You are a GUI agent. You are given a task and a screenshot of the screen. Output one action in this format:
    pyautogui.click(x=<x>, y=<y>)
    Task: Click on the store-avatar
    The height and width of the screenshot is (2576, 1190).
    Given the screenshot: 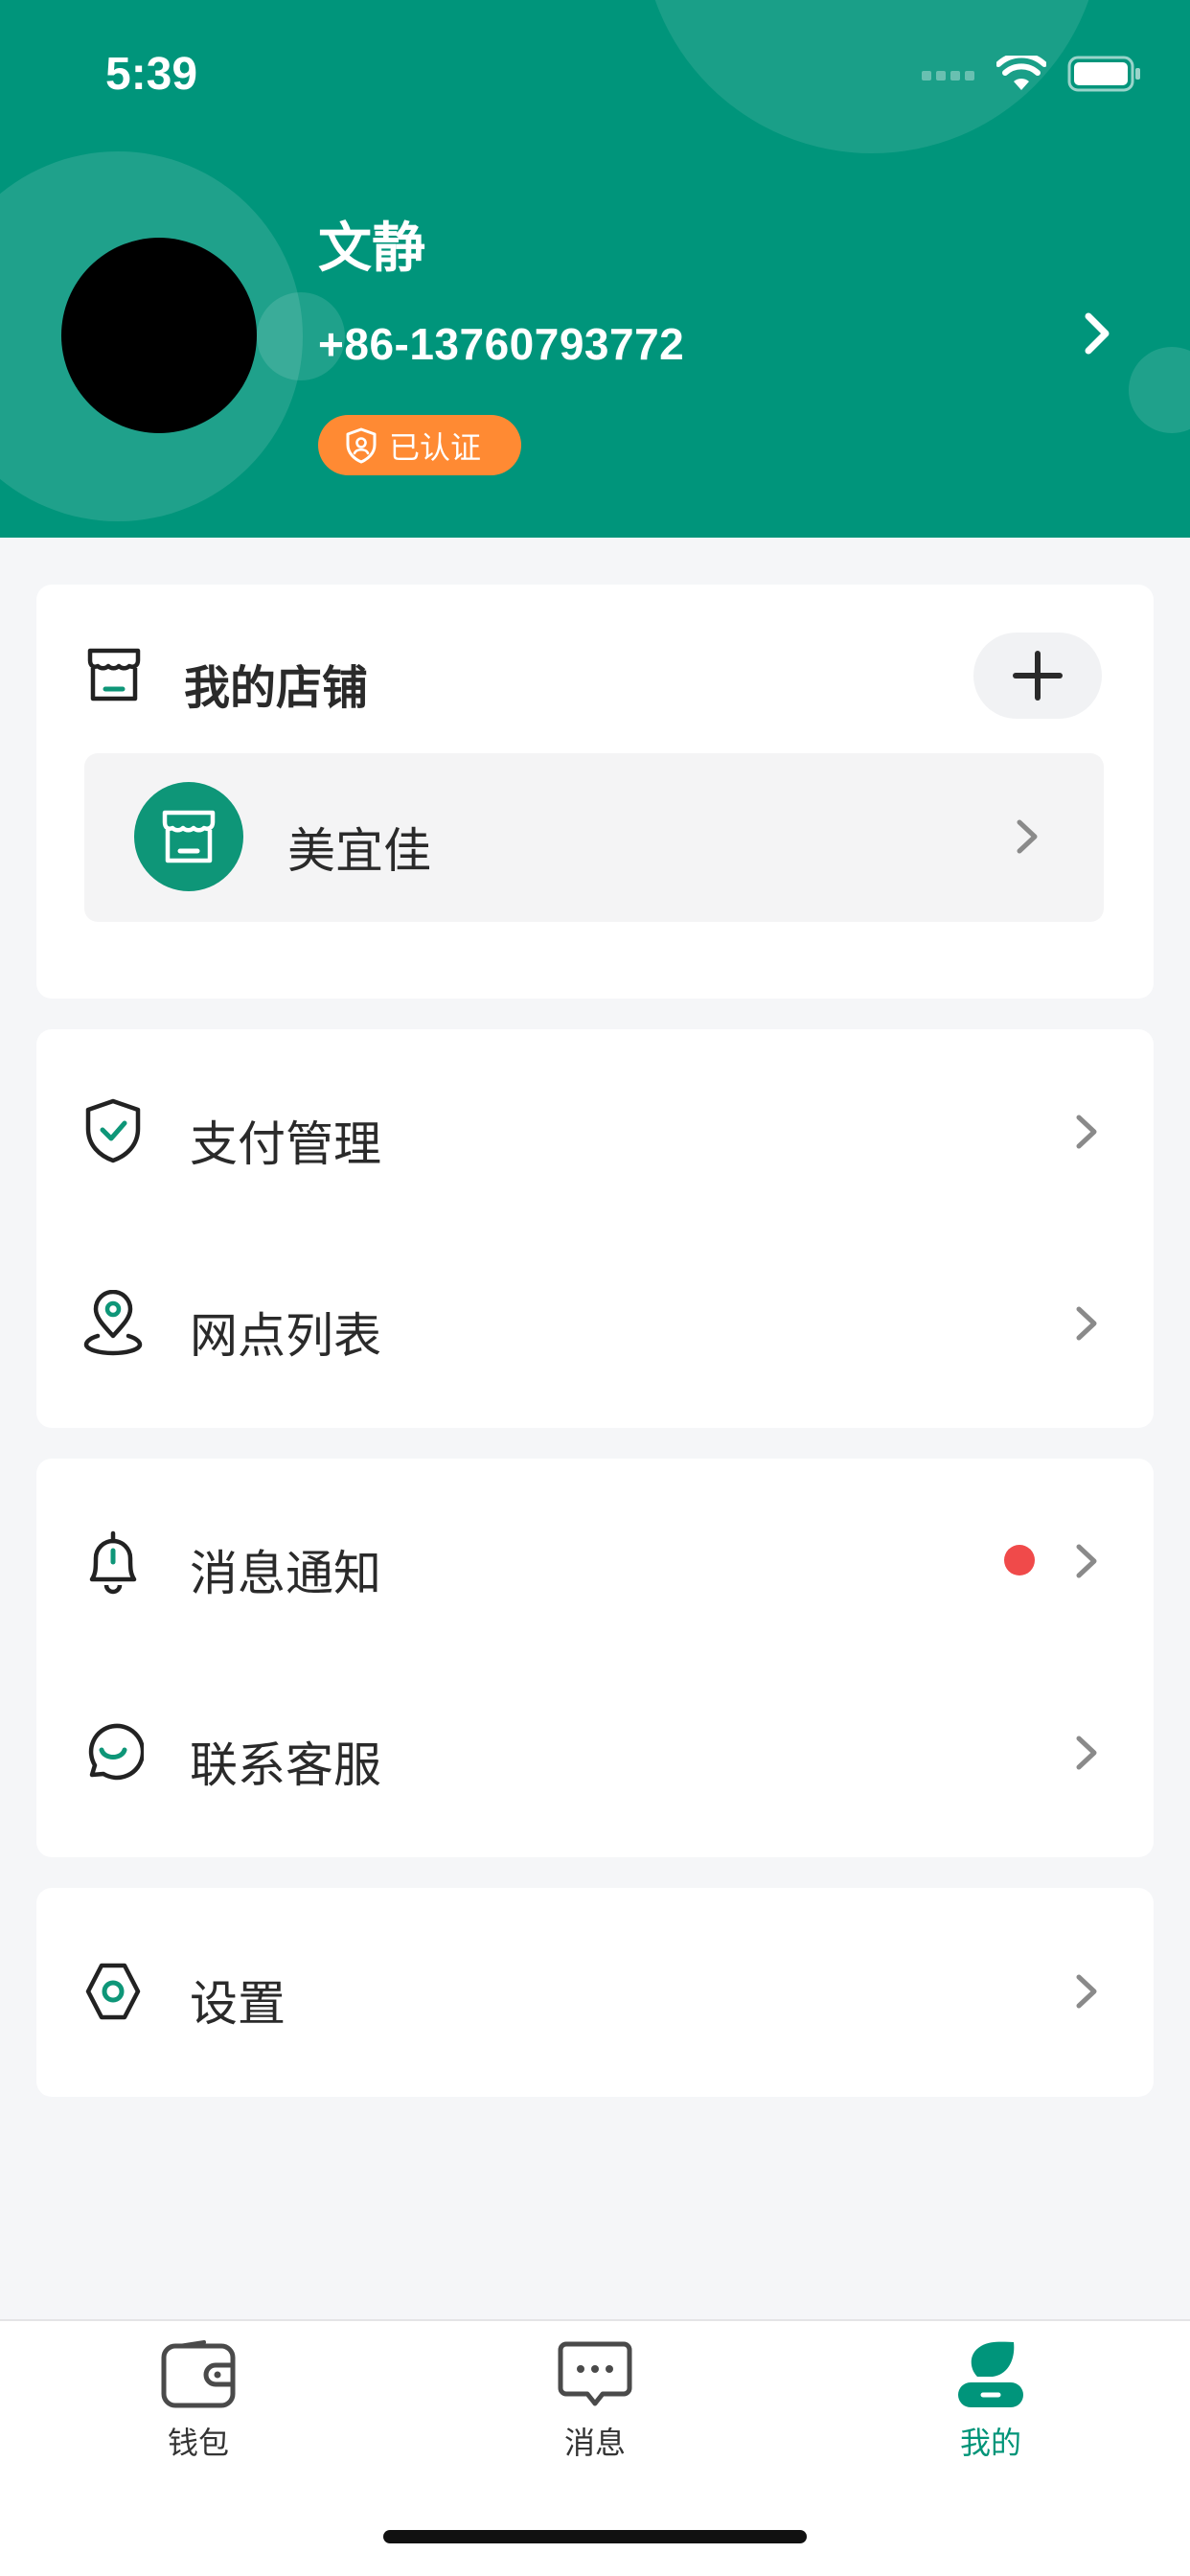 What is the action you would take?
    pyautogui.click(x=189, y=836)
    